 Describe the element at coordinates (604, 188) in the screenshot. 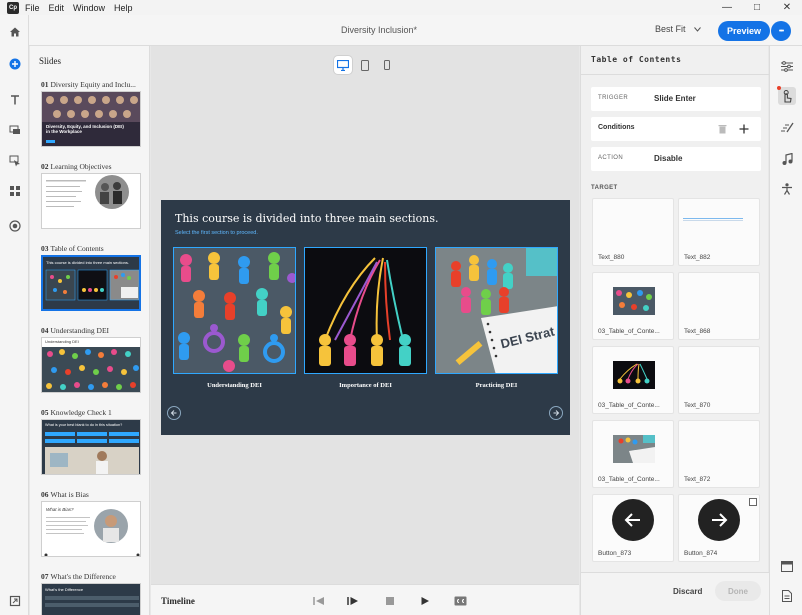

I see `target-label: TARGET` at that location.